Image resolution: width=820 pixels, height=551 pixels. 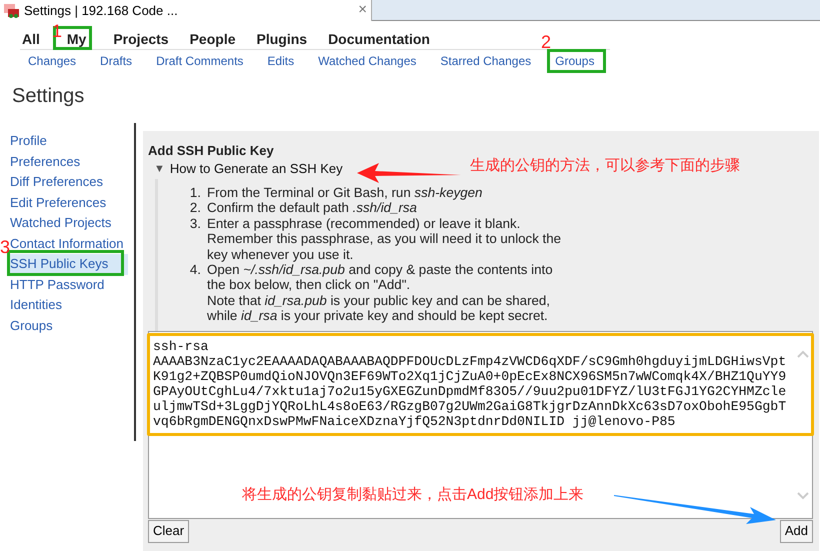 I want to click on sidebar-item: Contact Information, so click(x=69, y=244).